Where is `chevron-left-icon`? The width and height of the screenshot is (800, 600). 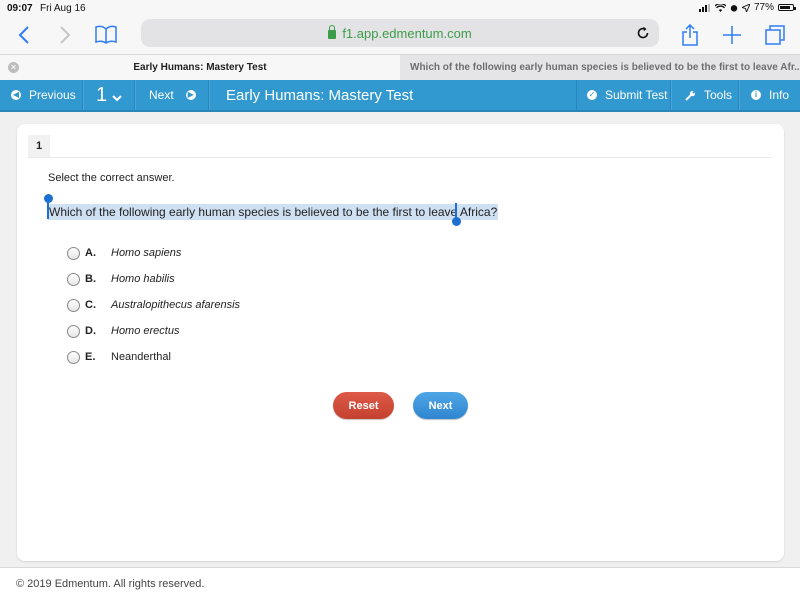
chevron-left-icon is located at coordinates (23, 35).